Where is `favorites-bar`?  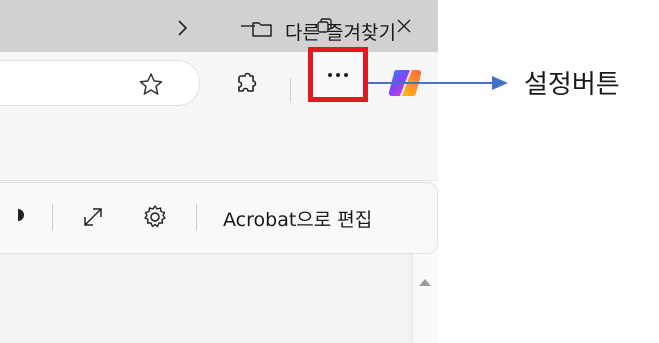
favorites-bar is located at coordinates (219, 151).